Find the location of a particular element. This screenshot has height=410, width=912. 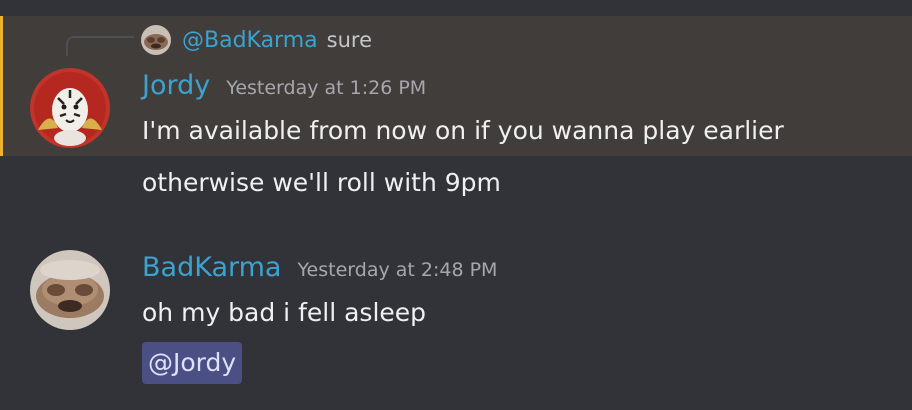

reply-author-name: @BadKarma is located at coordinates (250, 40).